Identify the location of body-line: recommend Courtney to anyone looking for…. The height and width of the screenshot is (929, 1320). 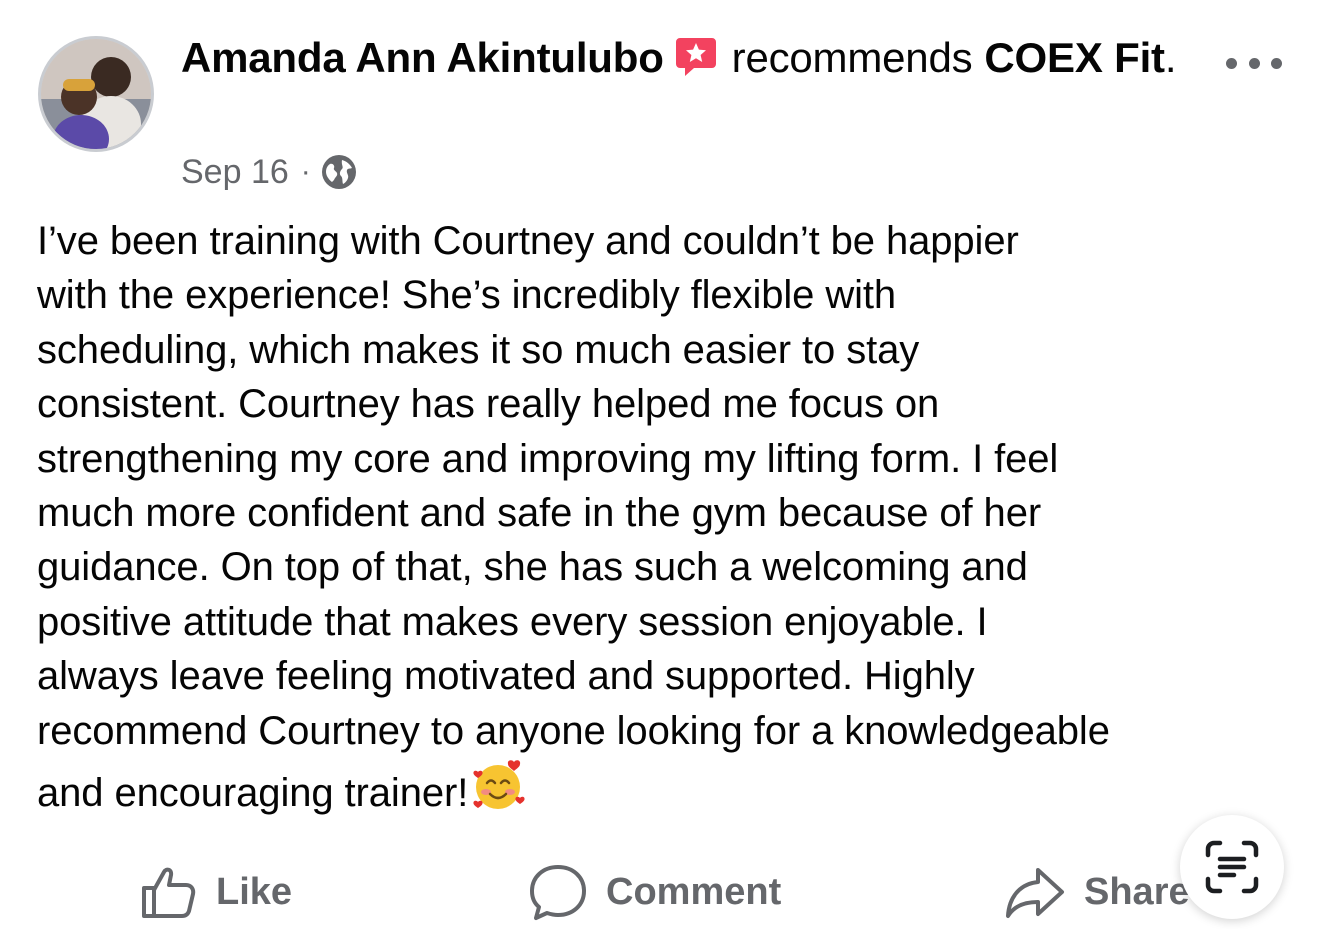
(573, 730).